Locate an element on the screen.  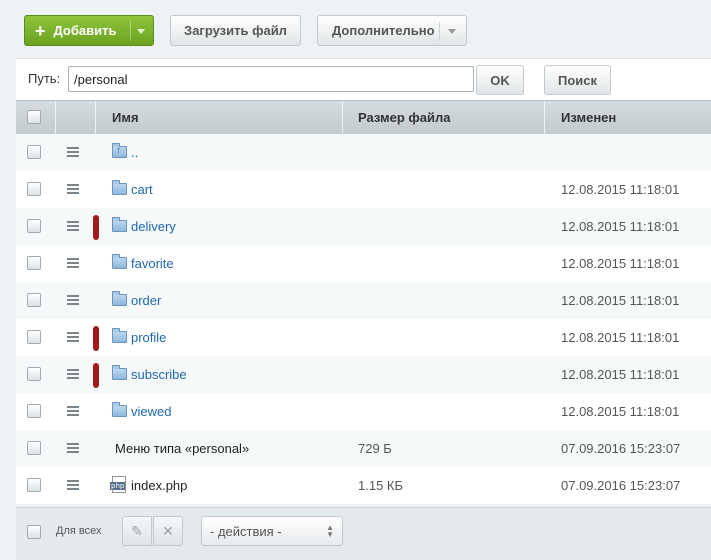
upload-file-button: Загрузить файл is located at coordinates (235, 30).